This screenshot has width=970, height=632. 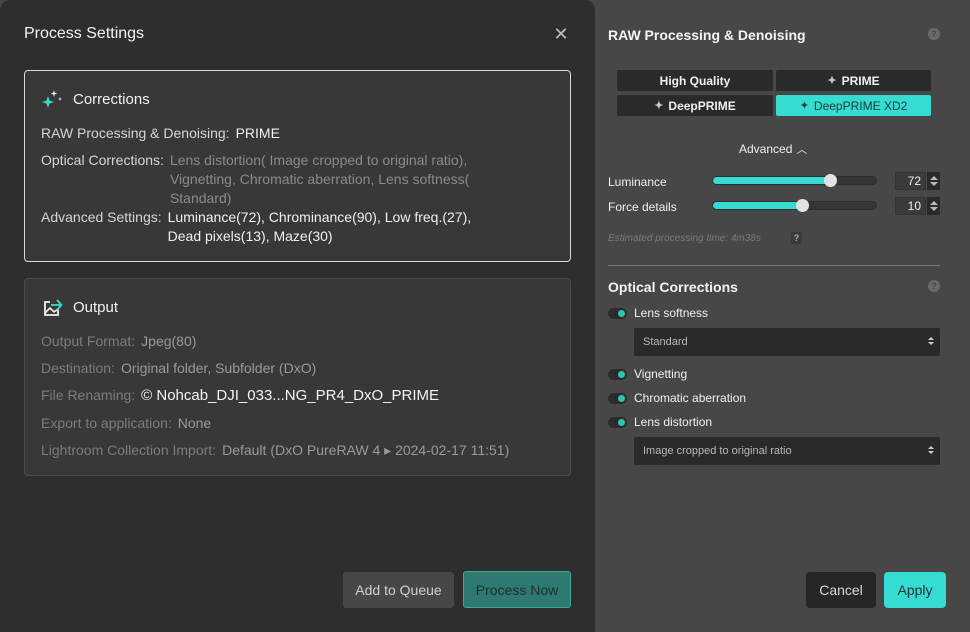 I want to click on apply-button: Apply, so click(x=915, y=590).